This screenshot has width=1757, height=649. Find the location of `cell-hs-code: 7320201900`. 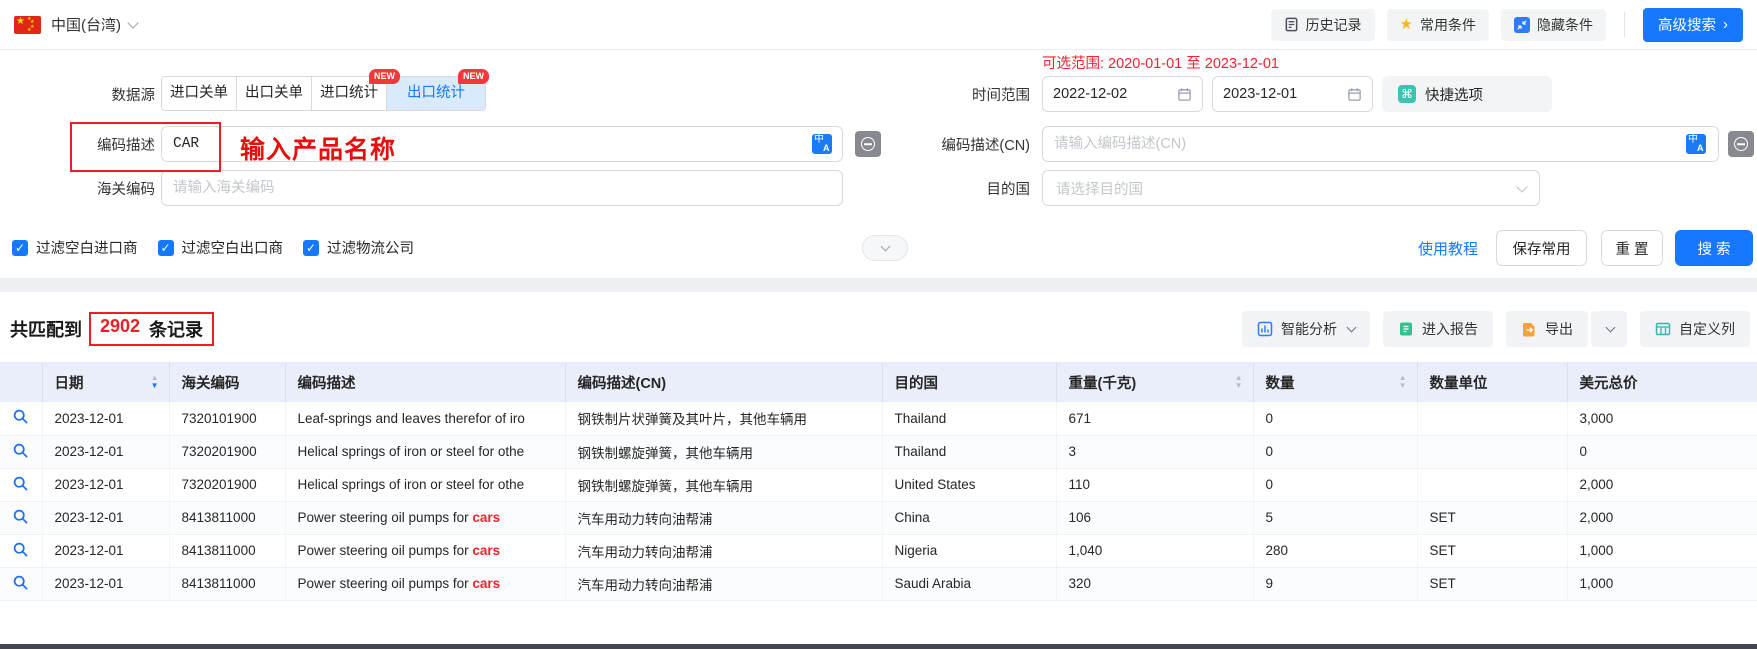

cell-hs-code: 7320201900 is located at coordinates (227, 451).